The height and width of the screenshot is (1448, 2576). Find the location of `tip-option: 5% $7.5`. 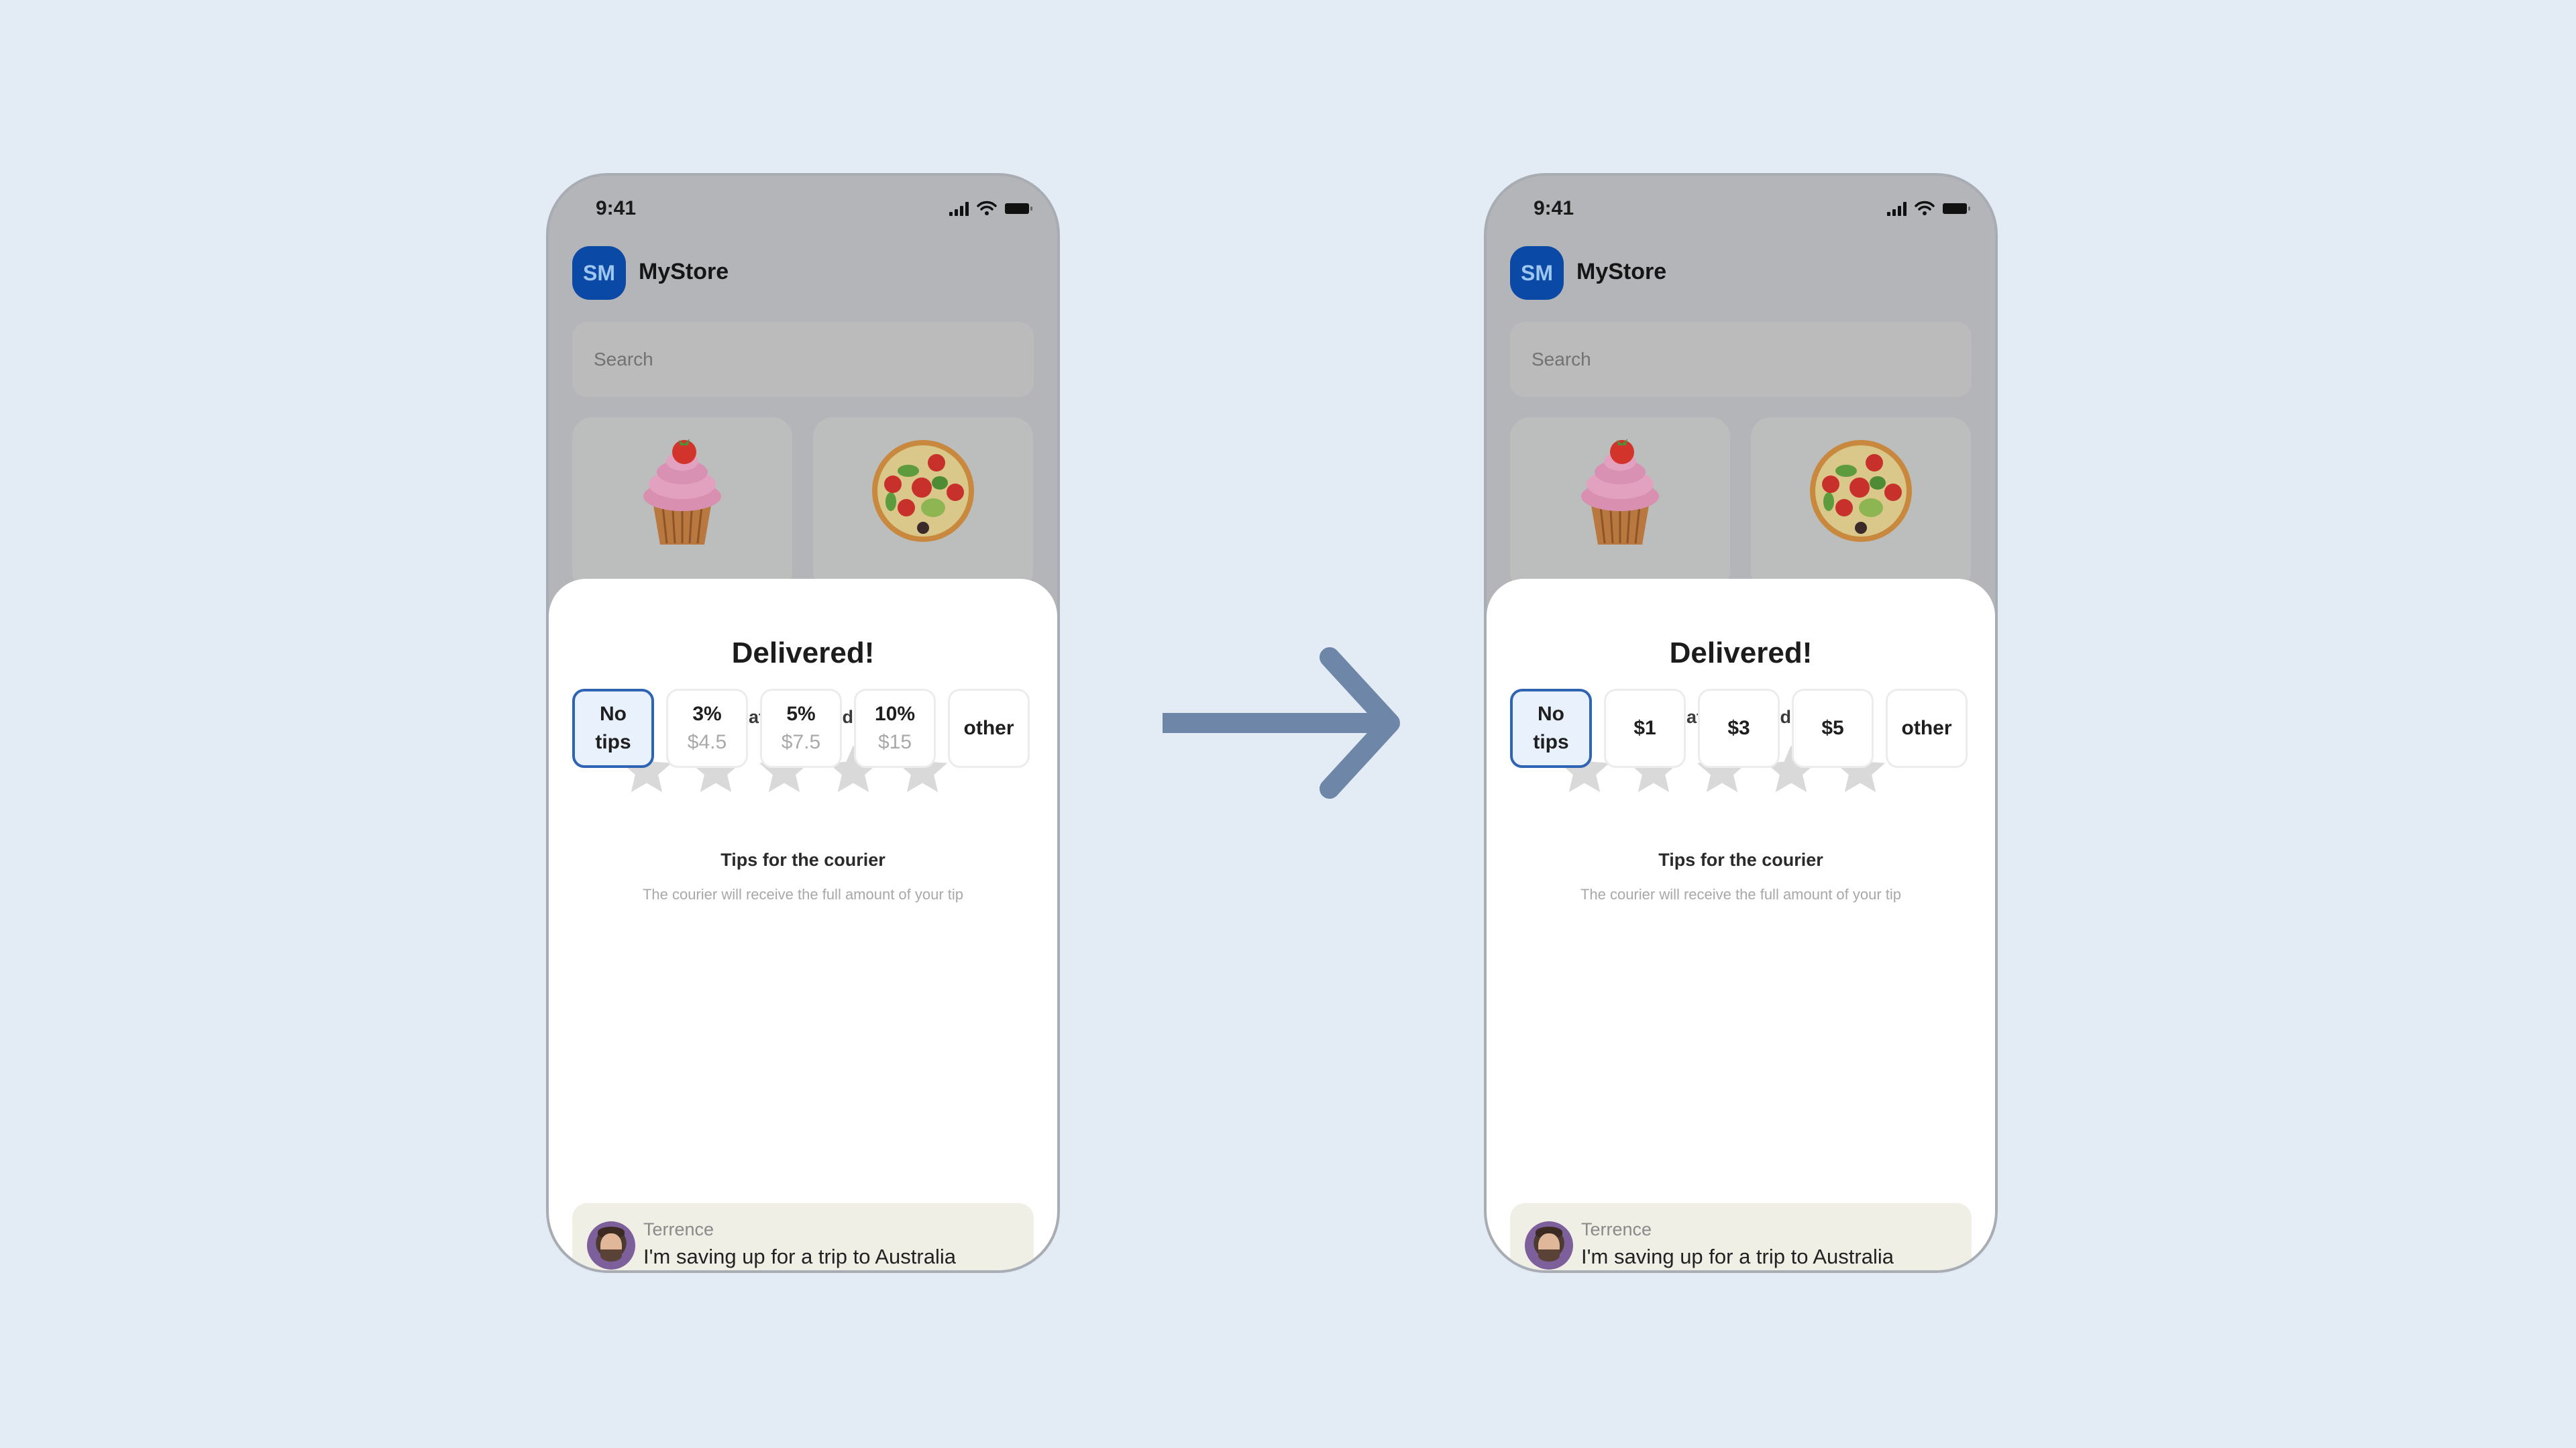

tip-option: 5% $7.5 is located at coordinates (801, 729).